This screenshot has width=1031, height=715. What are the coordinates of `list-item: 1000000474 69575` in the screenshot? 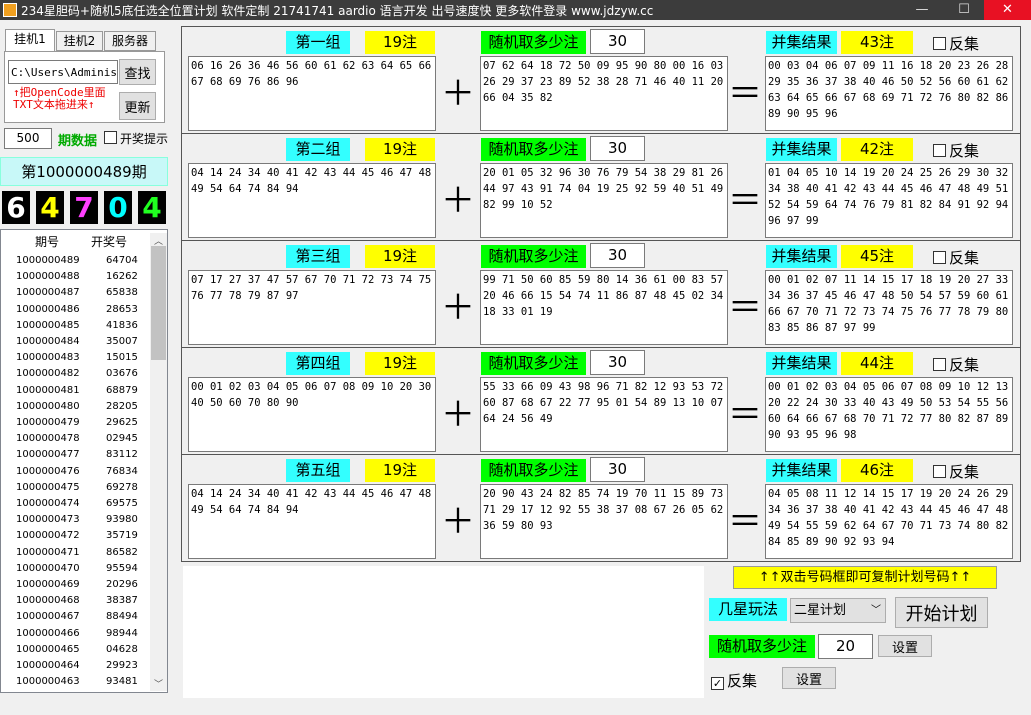 It's located at (76, 506).